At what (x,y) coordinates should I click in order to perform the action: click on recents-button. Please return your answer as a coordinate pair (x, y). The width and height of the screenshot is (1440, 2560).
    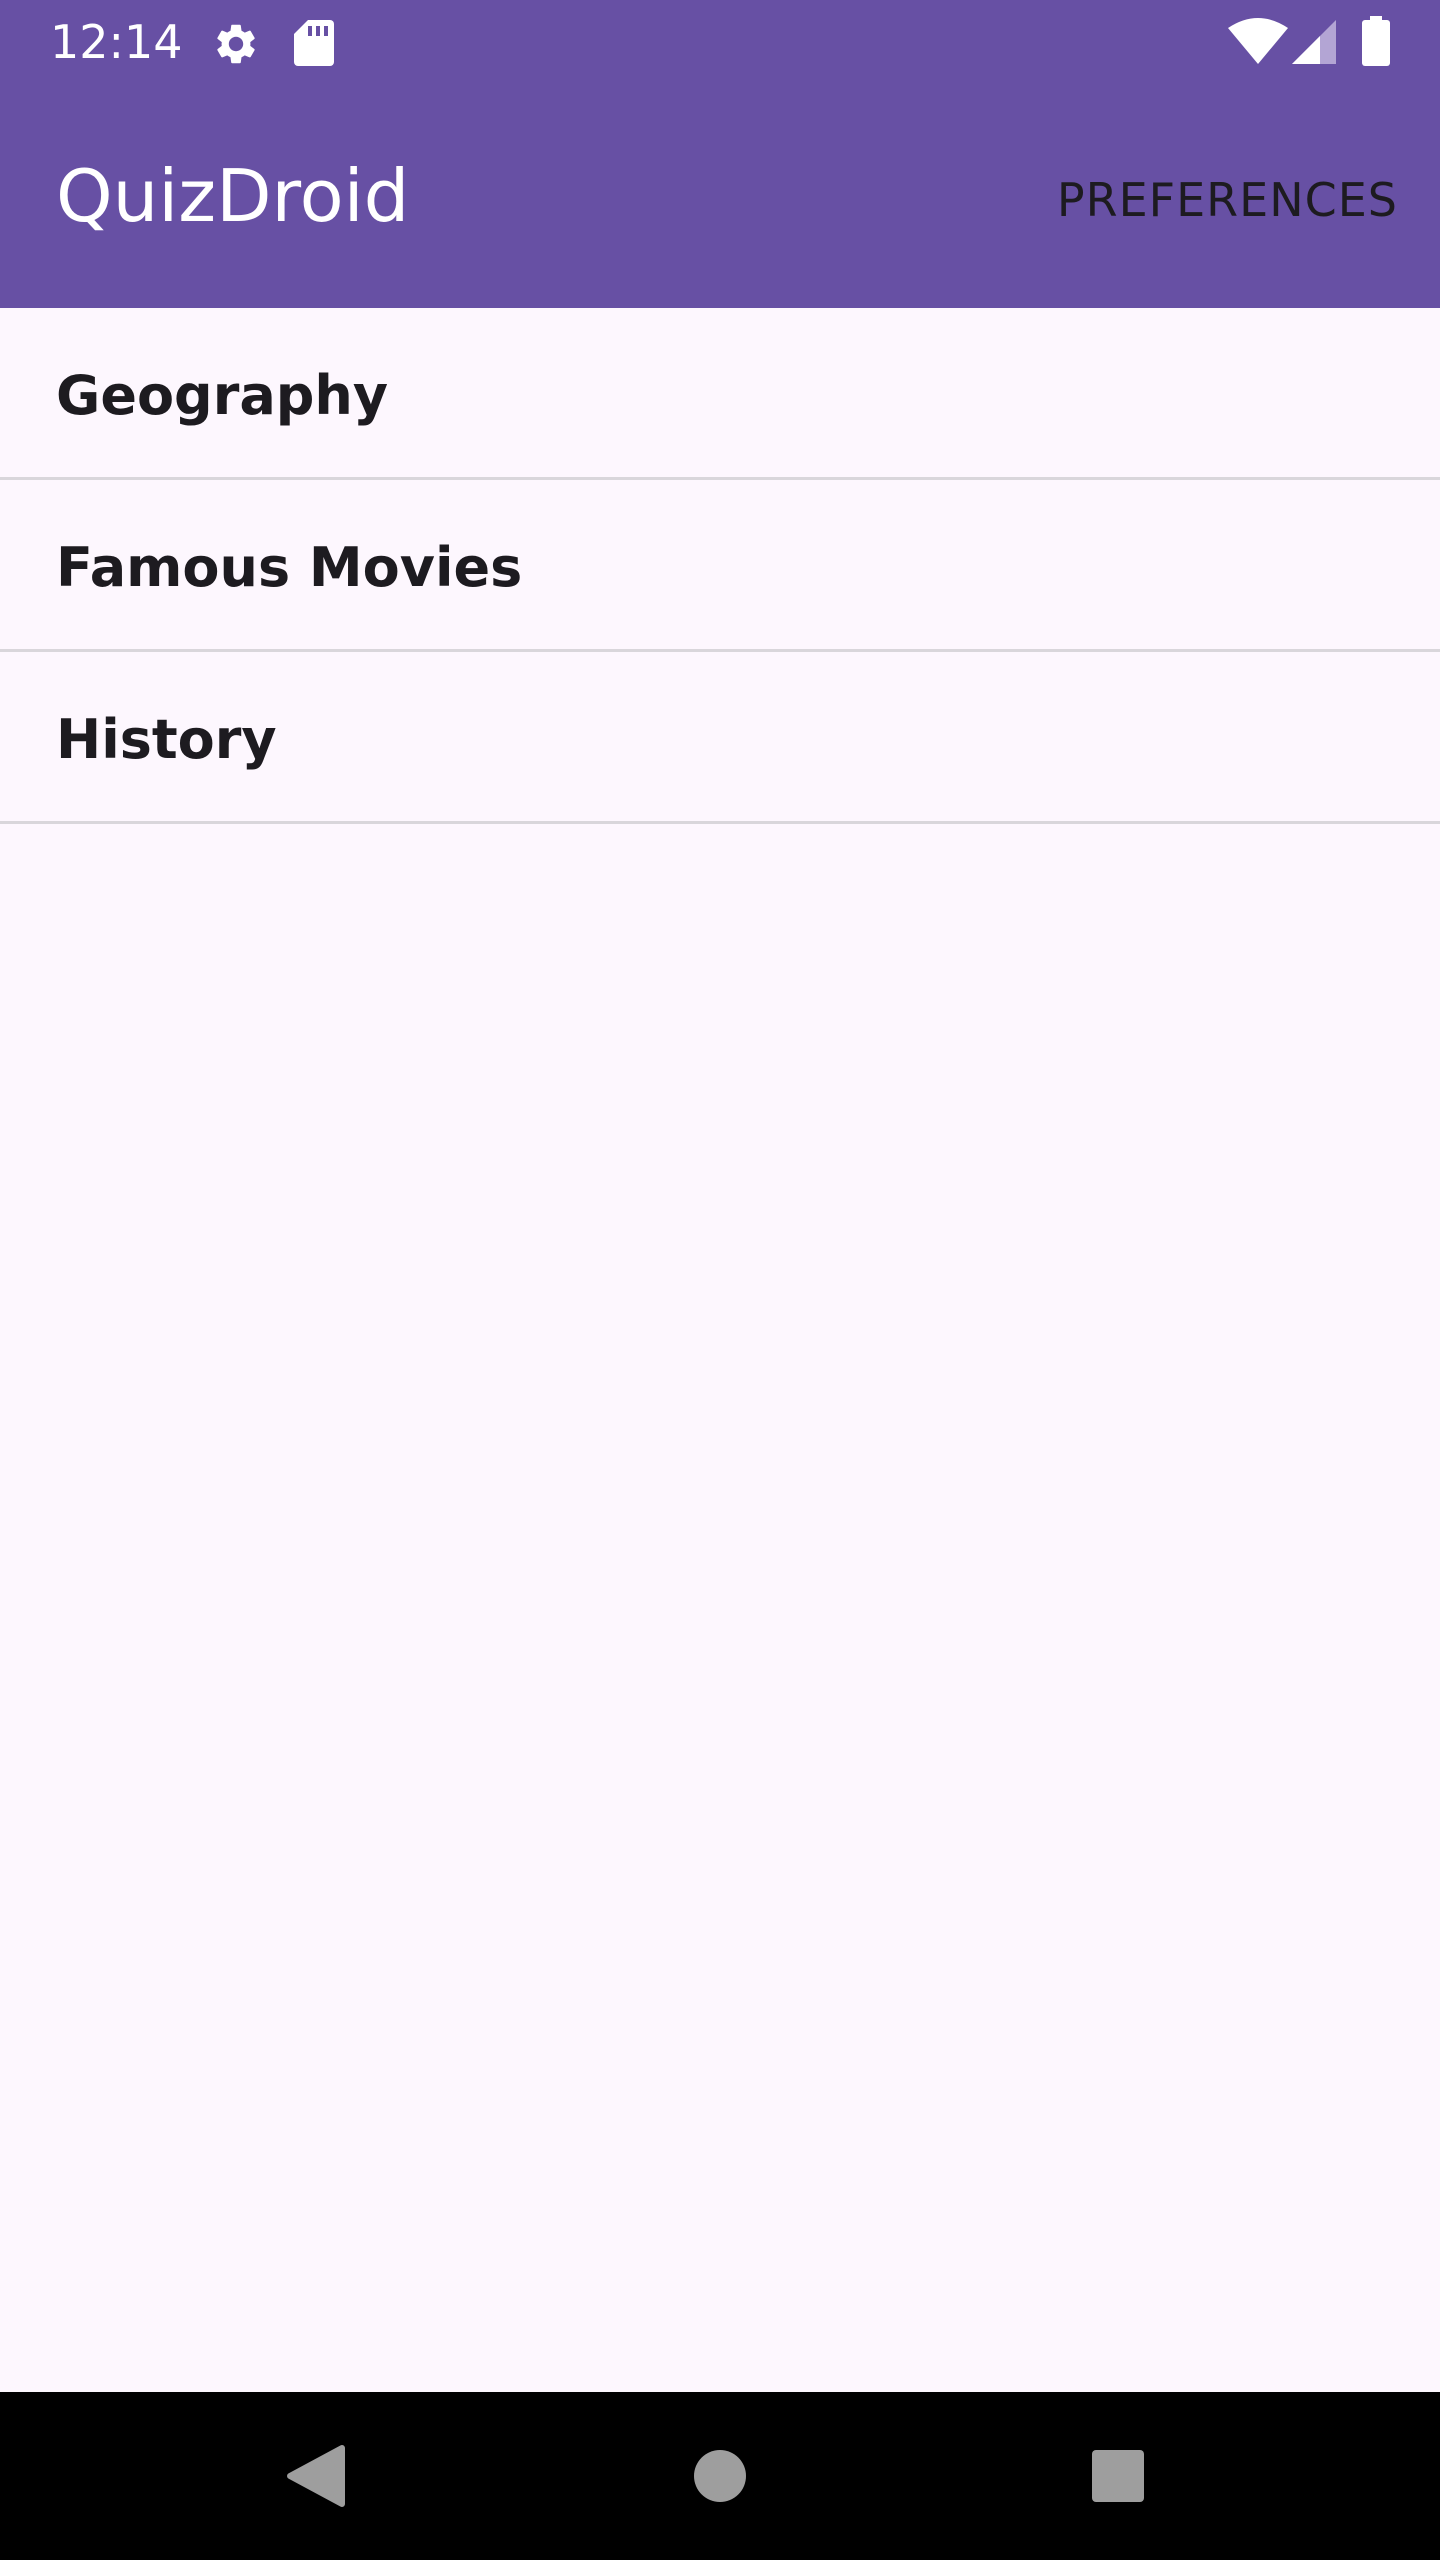
    Looking at the image, I should click on (1118, 2476).